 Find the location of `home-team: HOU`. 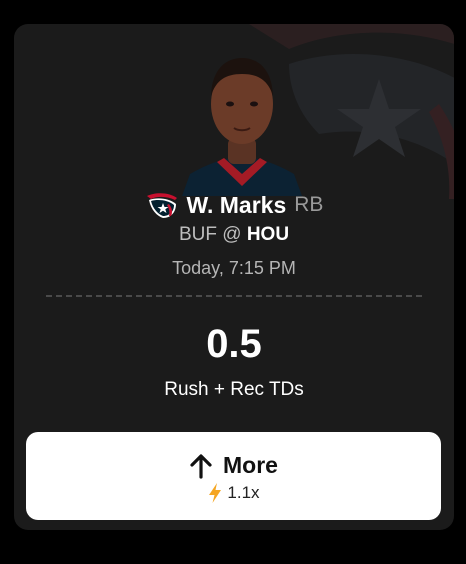

home-team: HOU is located at coordinates (268, 234).